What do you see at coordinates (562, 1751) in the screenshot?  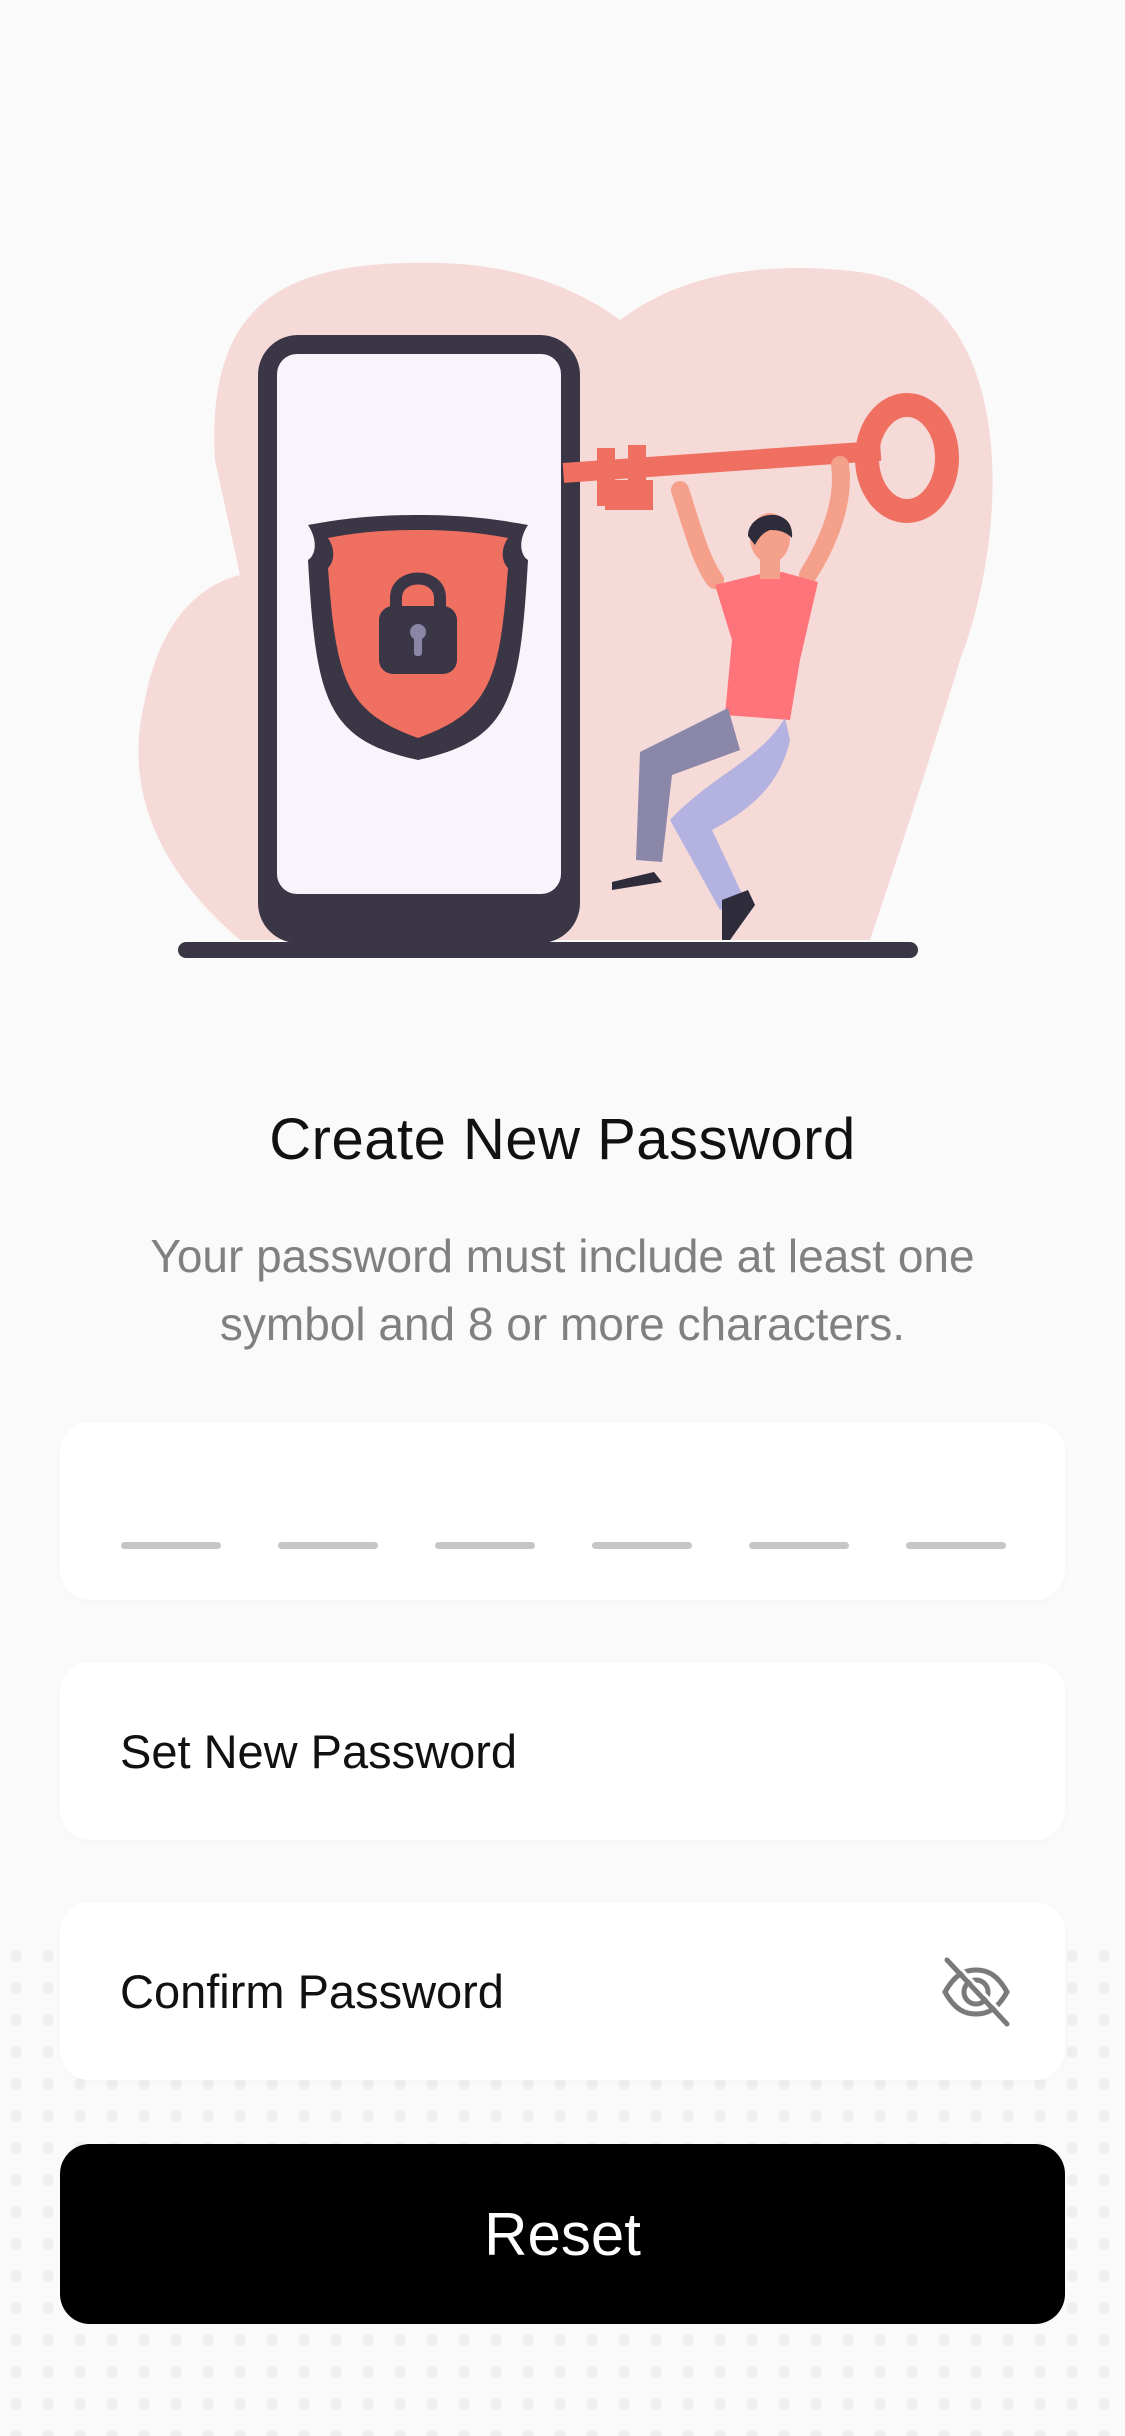 I see `new-password-field: Set New Password` at bounding box center [562, 1751].